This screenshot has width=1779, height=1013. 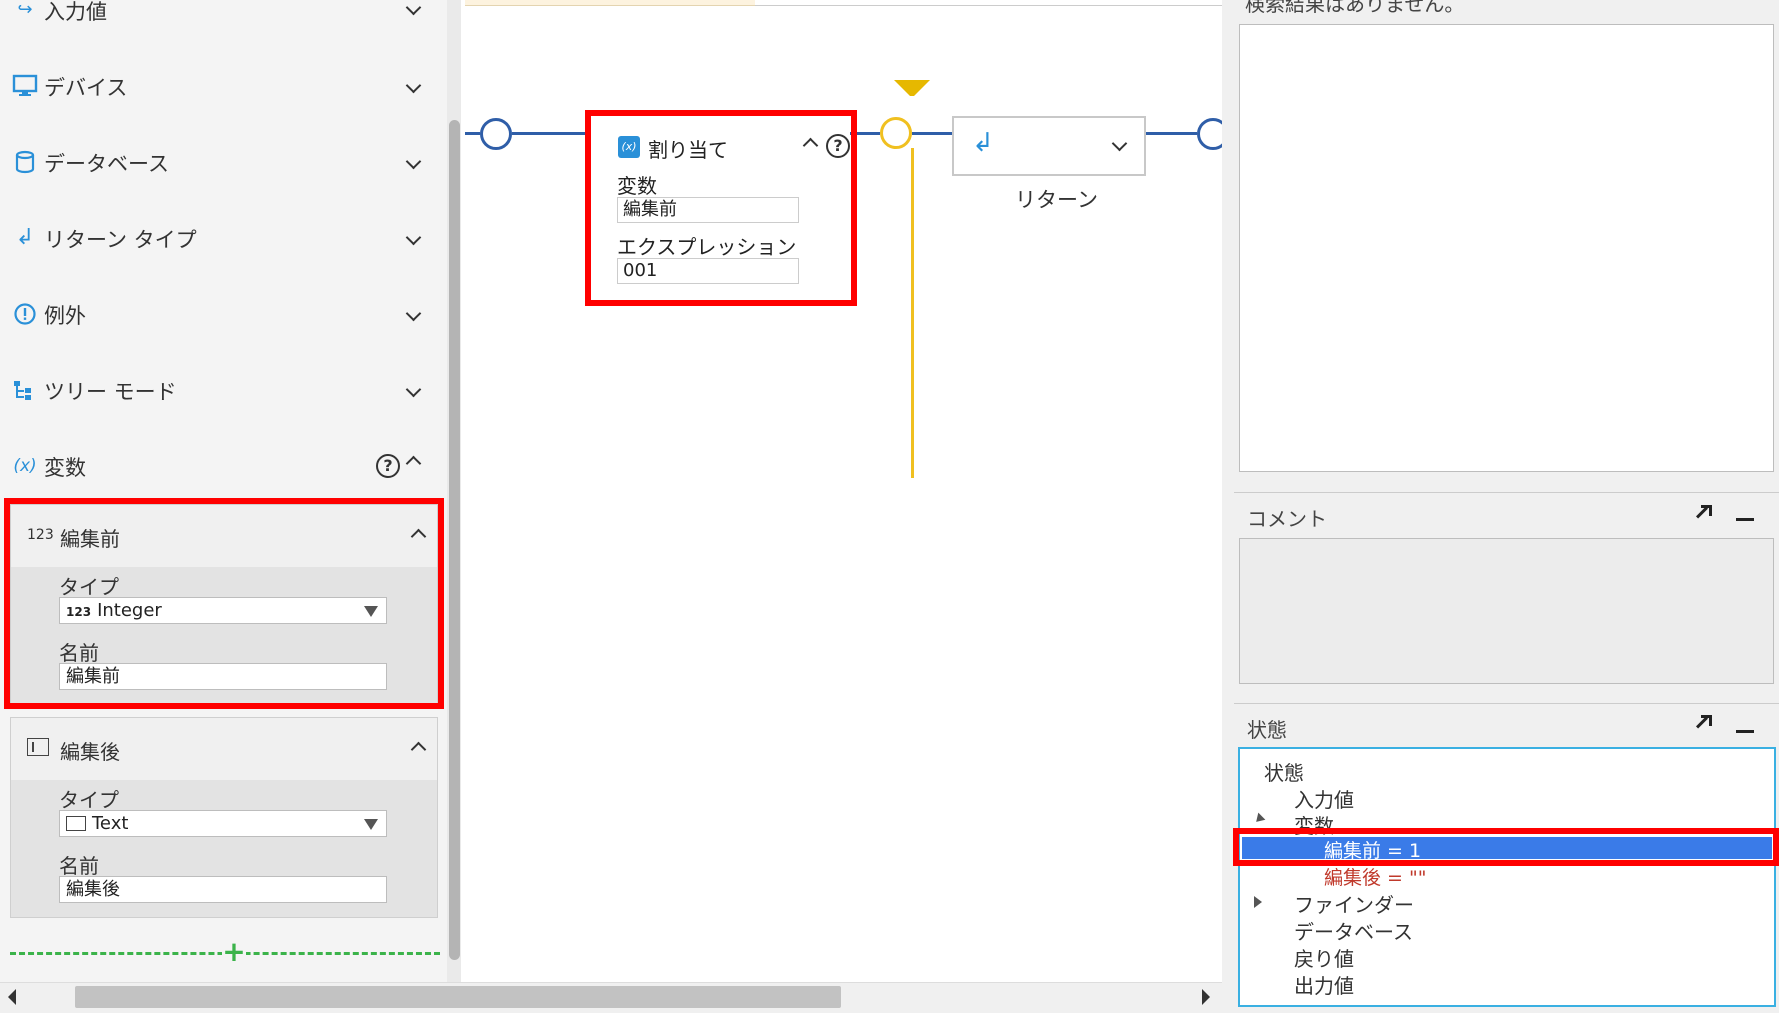 I want to click on variable-card-header: 編集後, so click(x=224, y=749).